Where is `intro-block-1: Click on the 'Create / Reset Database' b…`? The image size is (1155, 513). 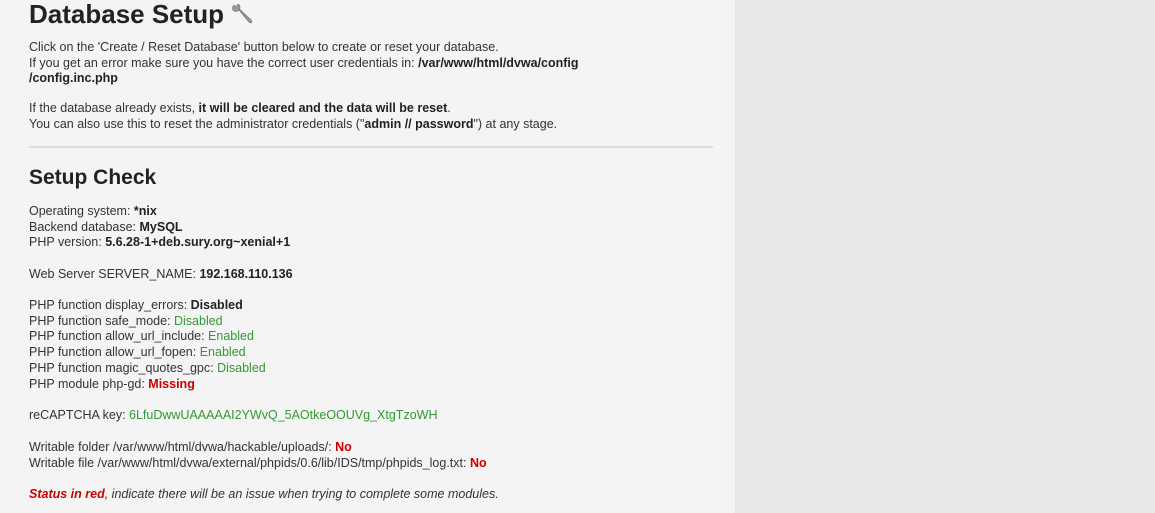 intro-block-1: Click on the 'Create / Reset Database' b… is located at coordinates (304, 63).